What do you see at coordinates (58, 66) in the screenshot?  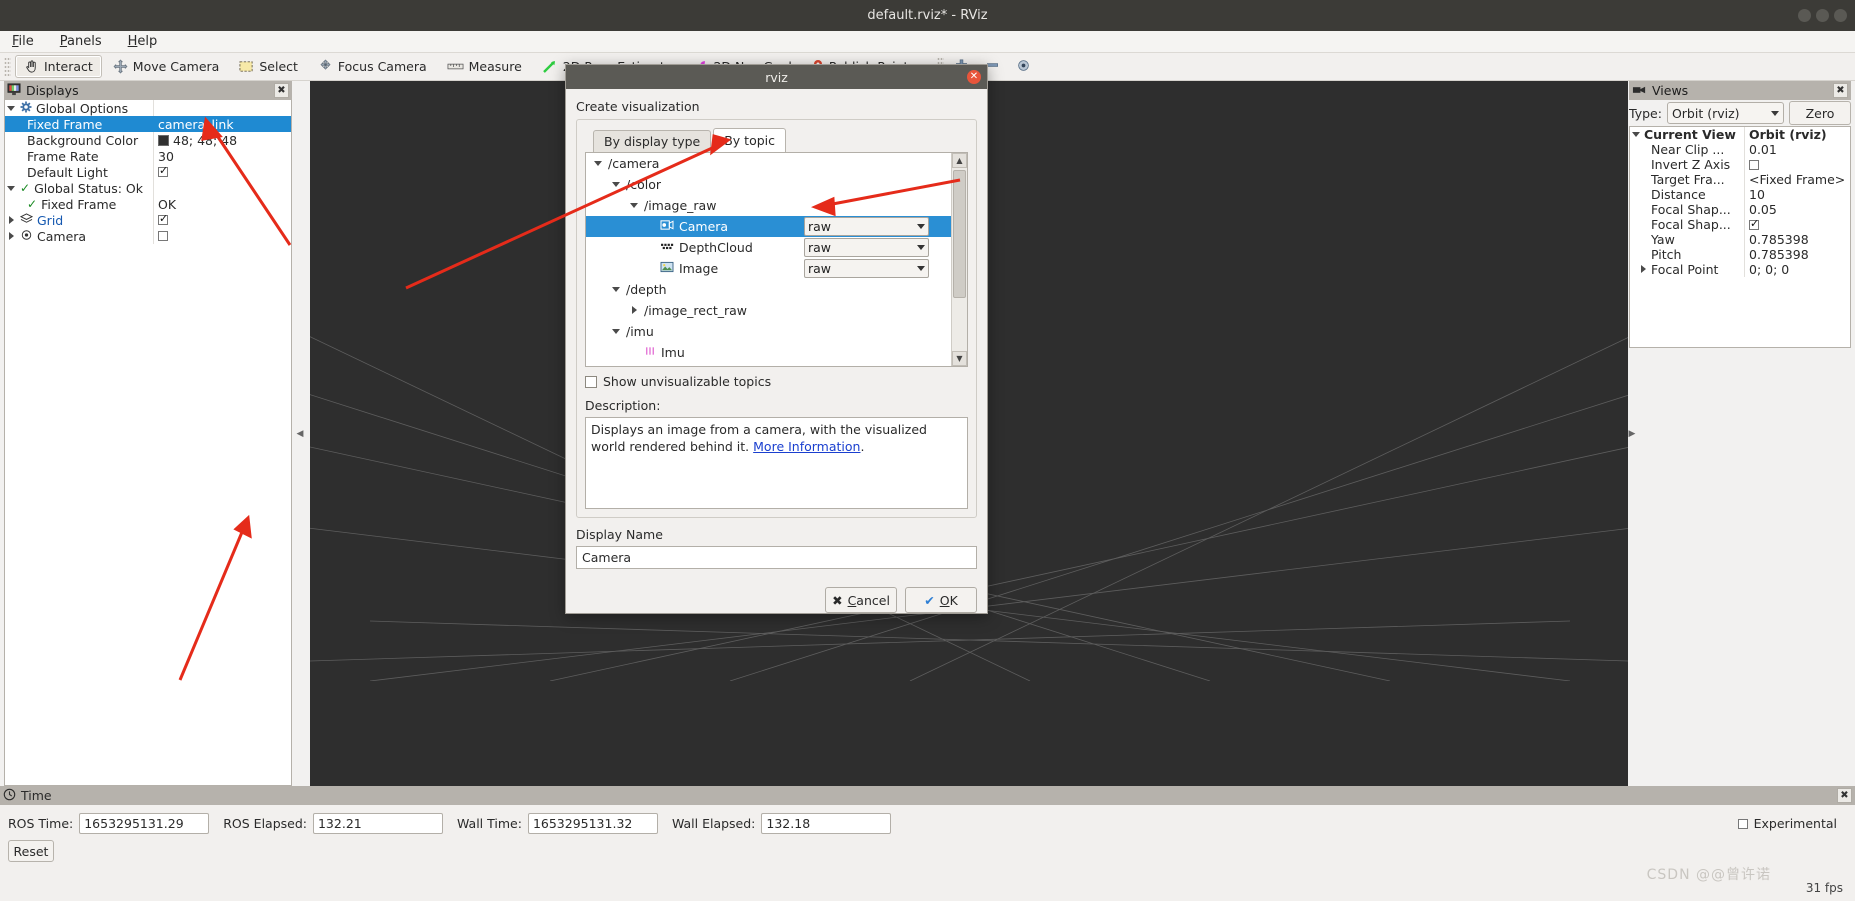 I see `tool-interact: Interact` at bounding box center [58, 66].